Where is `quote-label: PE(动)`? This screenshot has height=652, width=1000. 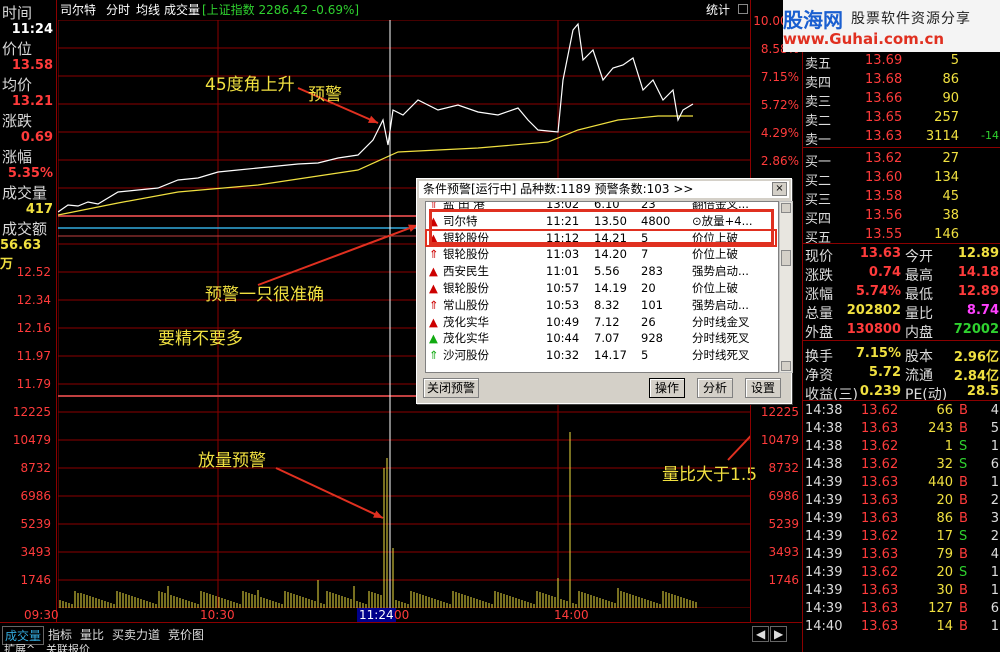
quote-label: PE(动) is located at coordinates (926, 395).